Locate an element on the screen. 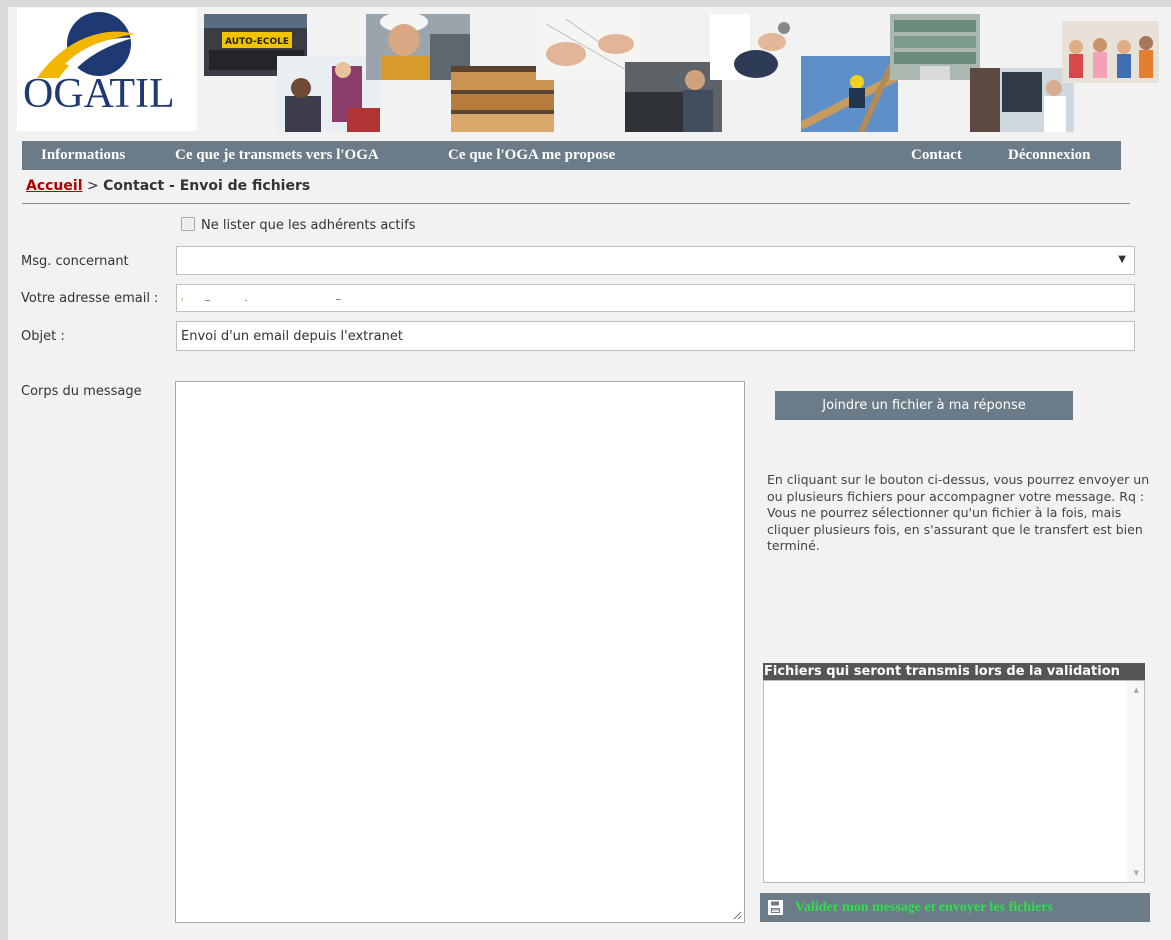 Image resolution: width=1171 pixels, height=940 pixels. children-photo is located at coordinates (1110, 52).